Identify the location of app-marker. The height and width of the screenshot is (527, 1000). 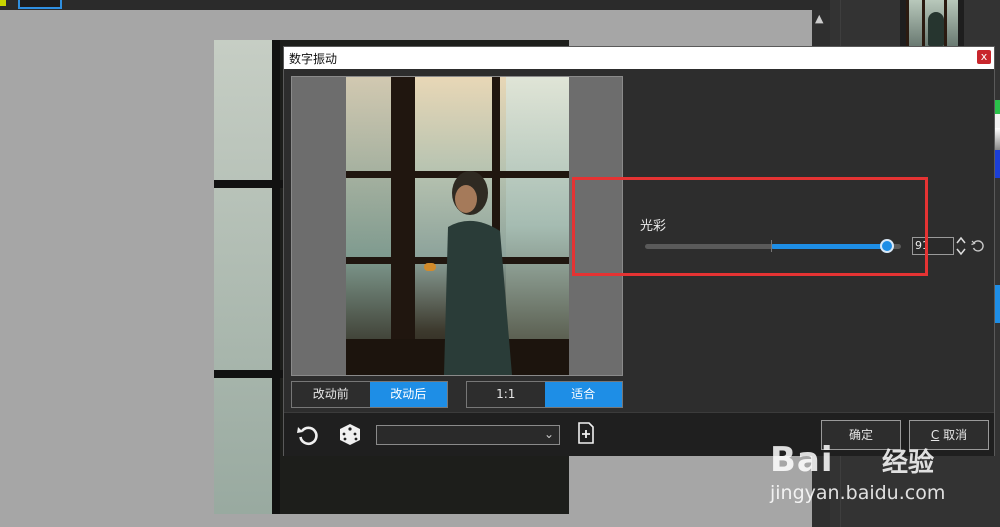
(3, 3).